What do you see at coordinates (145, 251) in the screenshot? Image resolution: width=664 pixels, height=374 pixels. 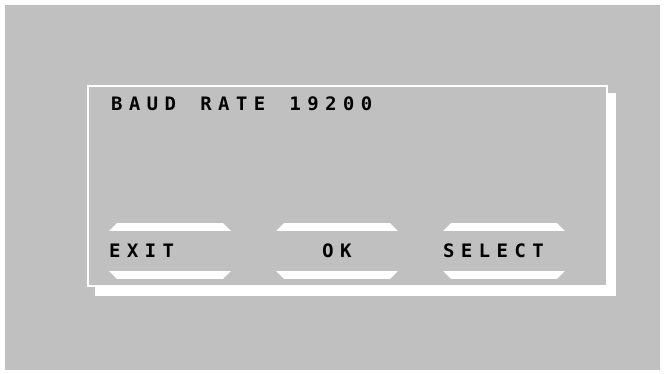 I see `exit-label: EXIT` at bounding box center [145, 251].